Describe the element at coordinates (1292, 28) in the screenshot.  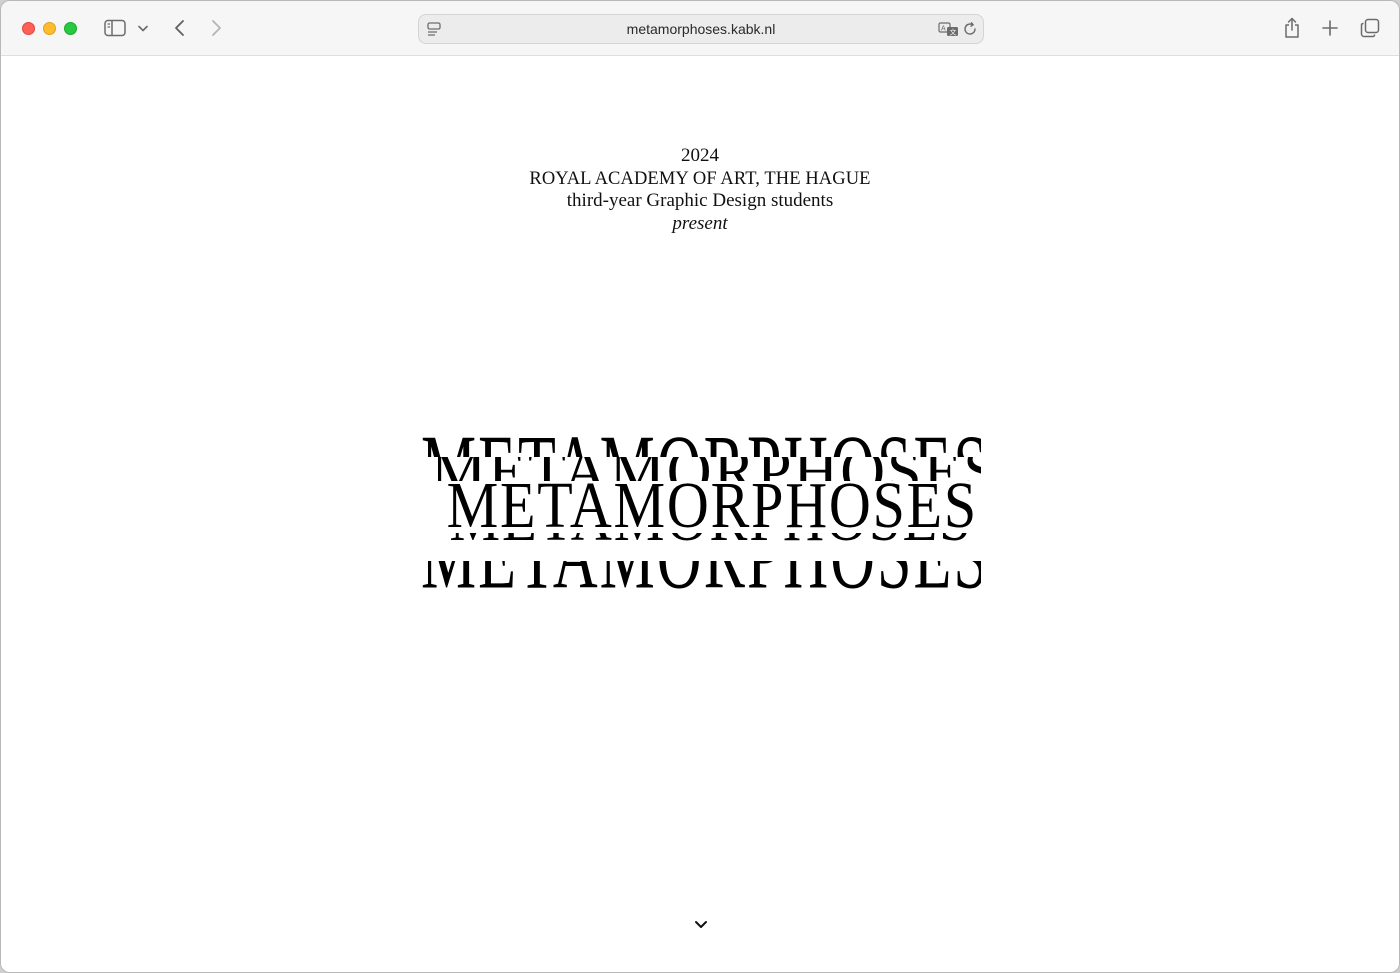
I see `share-icon` at that location.